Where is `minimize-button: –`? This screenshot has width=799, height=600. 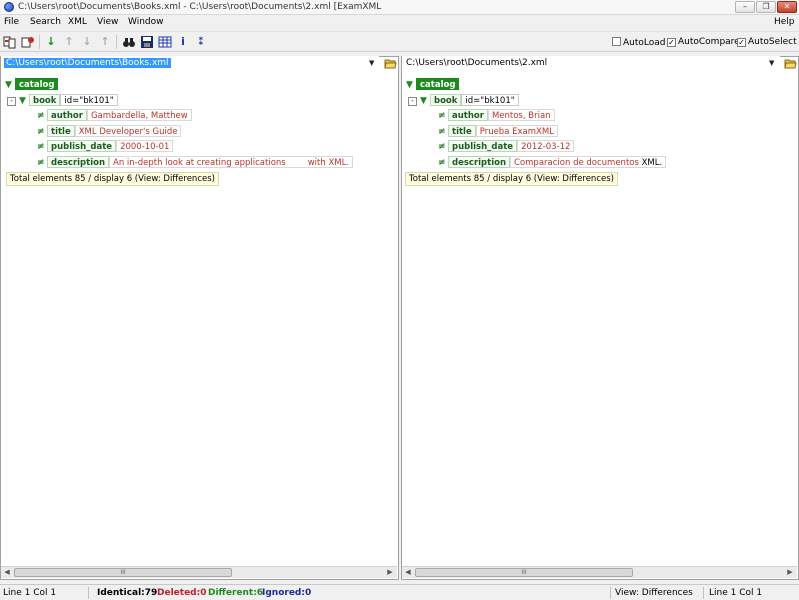
minimize-button: – is located at coordinates (745, 7).